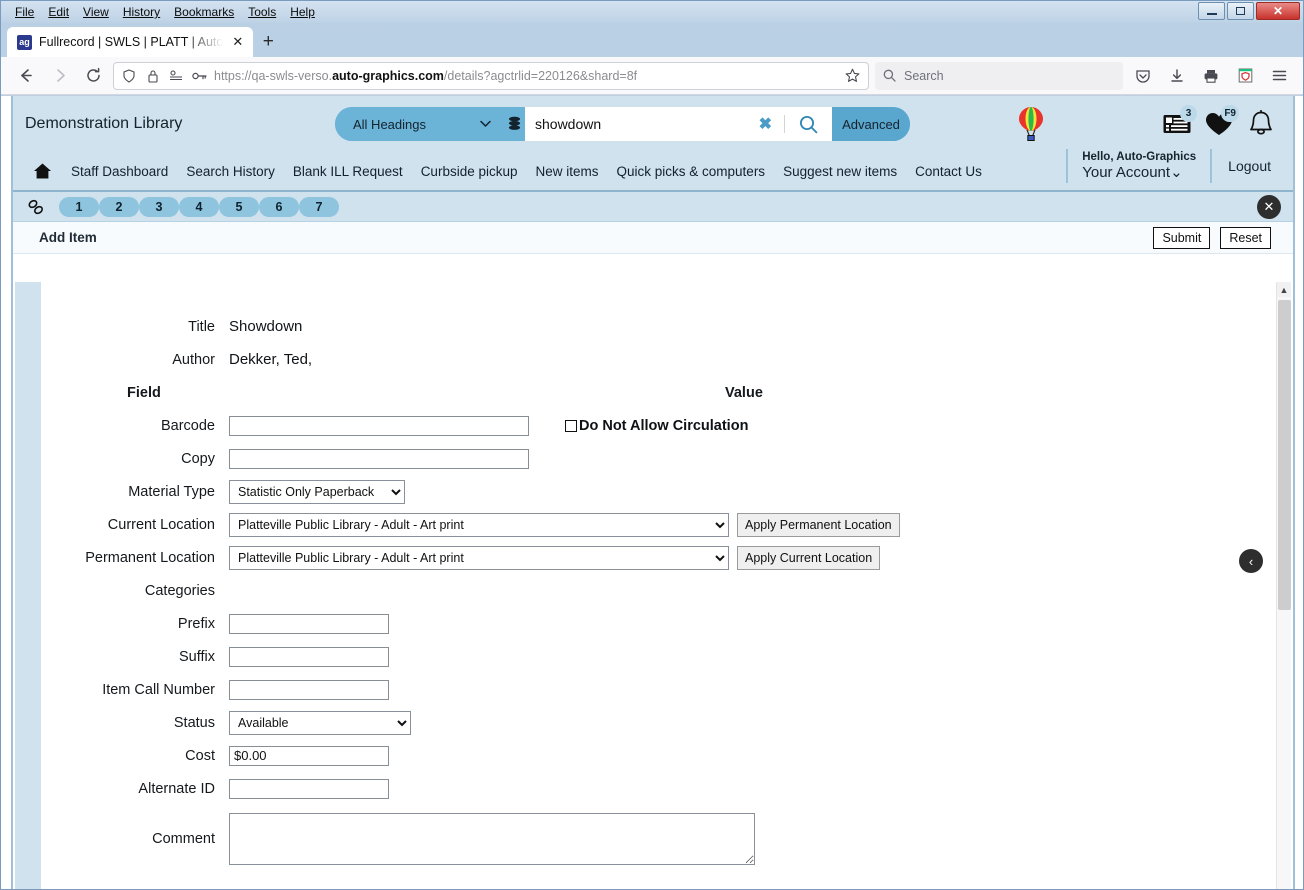 This screenshot has height=890, width=1304. I want to click on menu-bookmarks-label: Bookmarks, so click(204, 12).